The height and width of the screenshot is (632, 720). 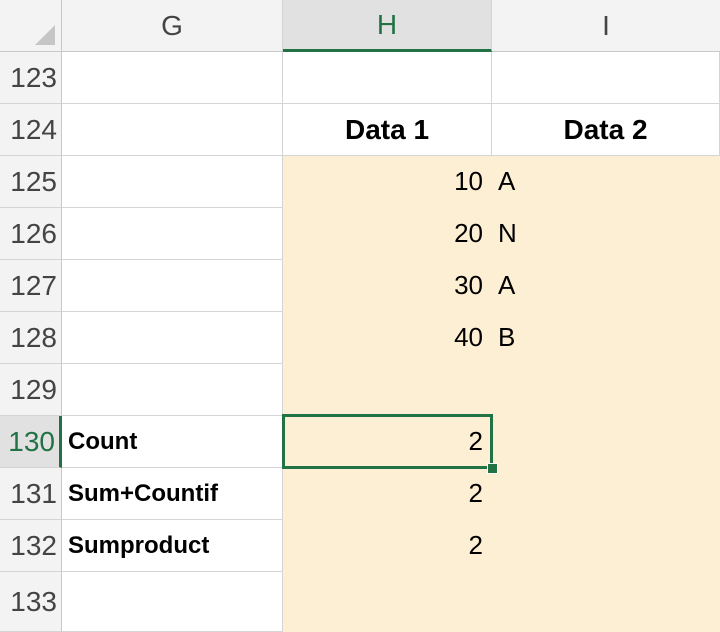 What do you see at coordinates (31, 338) in the screenshot?
I see `row-header: 128` at bounding box center [31, 338].